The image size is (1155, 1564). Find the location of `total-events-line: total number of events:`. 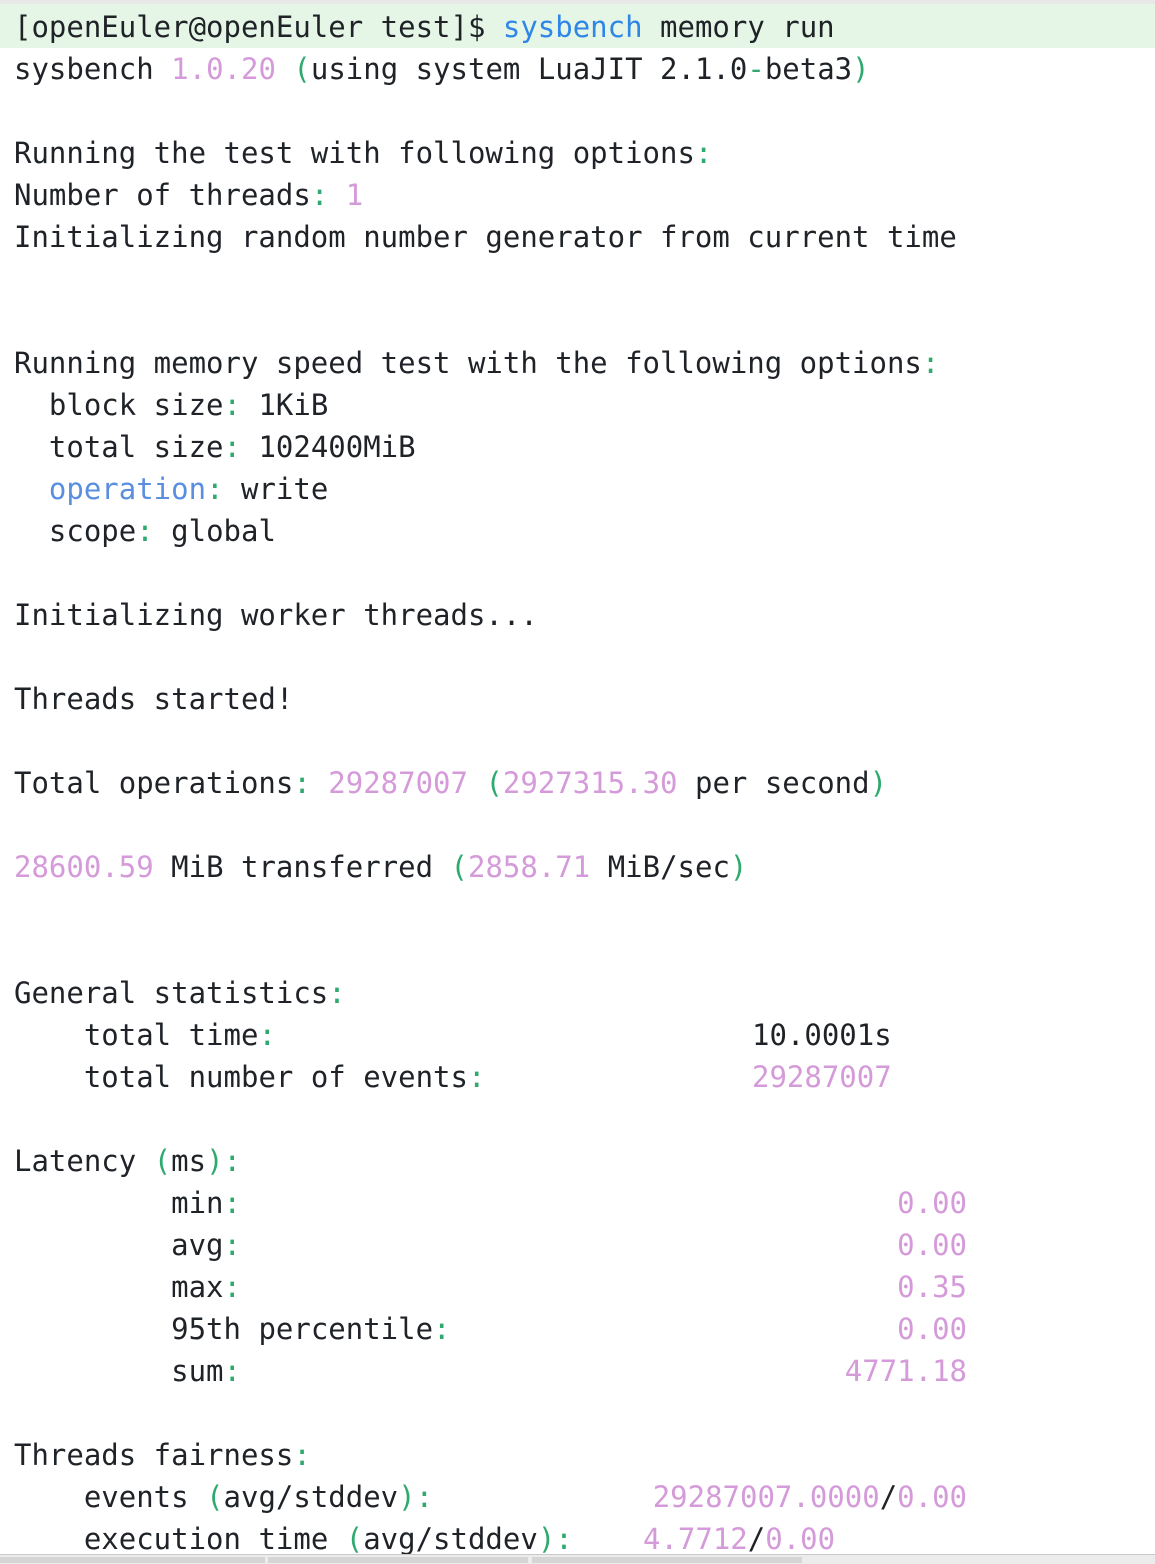

total-events-line: total number of events: is located at coordinates (284, 1077).